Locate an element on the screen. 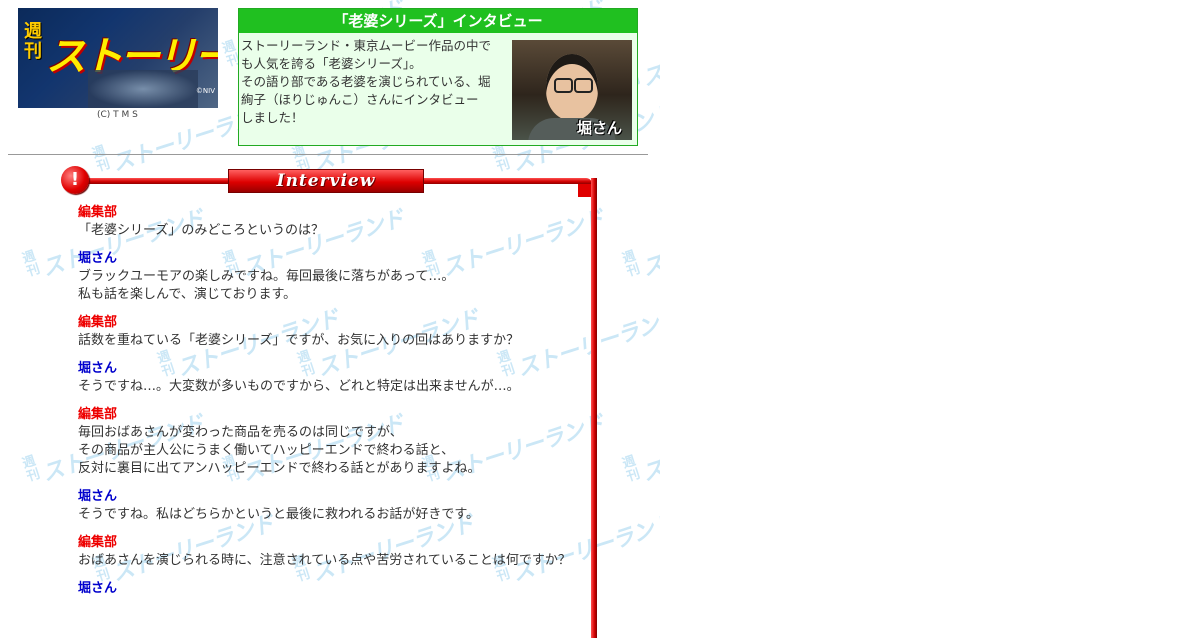 The width and height of the screenshot is (1200, 638). dialogue-line: そうですね…。大変数が多いものですから、どれと特定は出来ませんが…。 is located at coordinates (299, 386).